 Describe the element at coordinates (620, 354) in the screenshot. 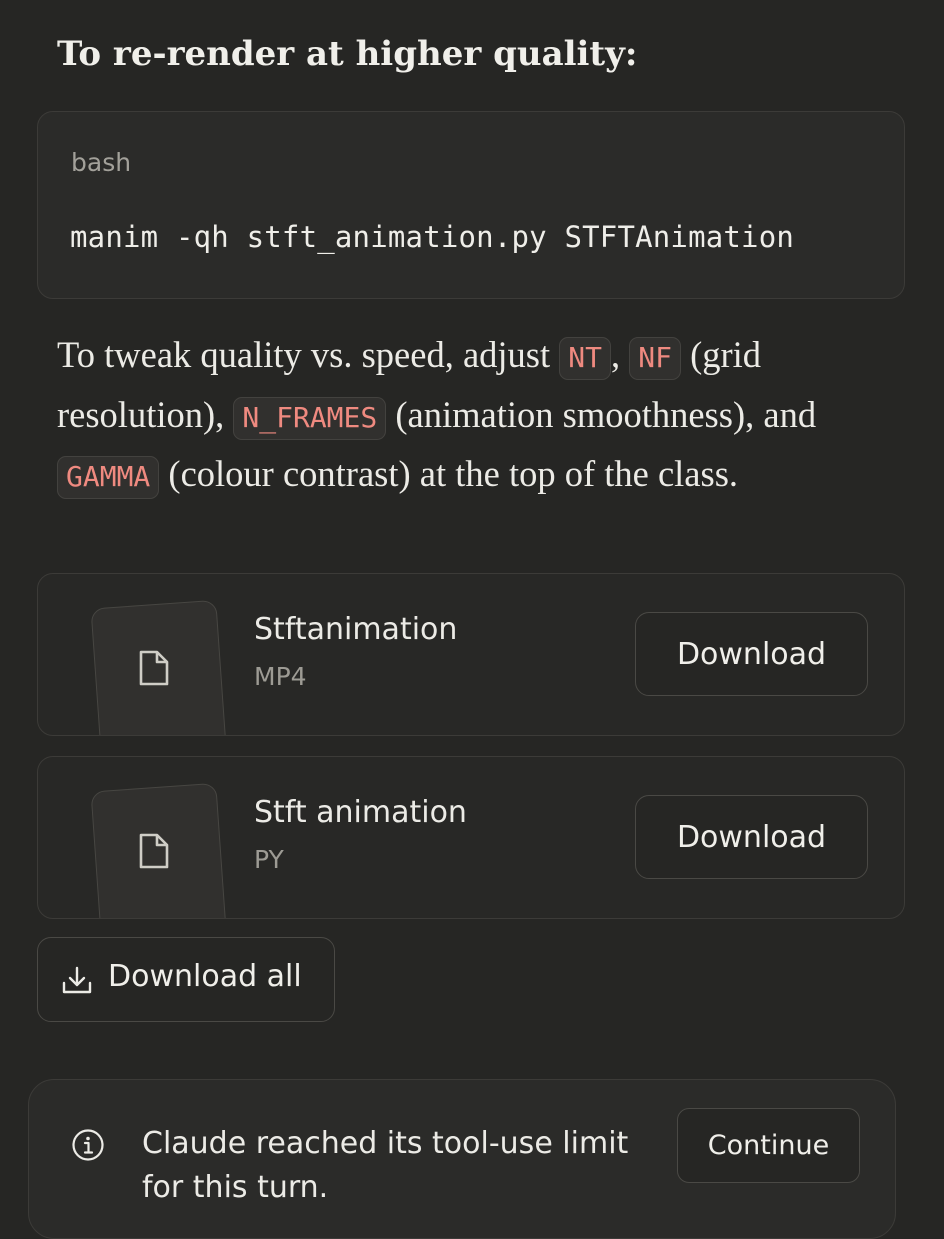

I see `paragraph-text: ,` at that location.